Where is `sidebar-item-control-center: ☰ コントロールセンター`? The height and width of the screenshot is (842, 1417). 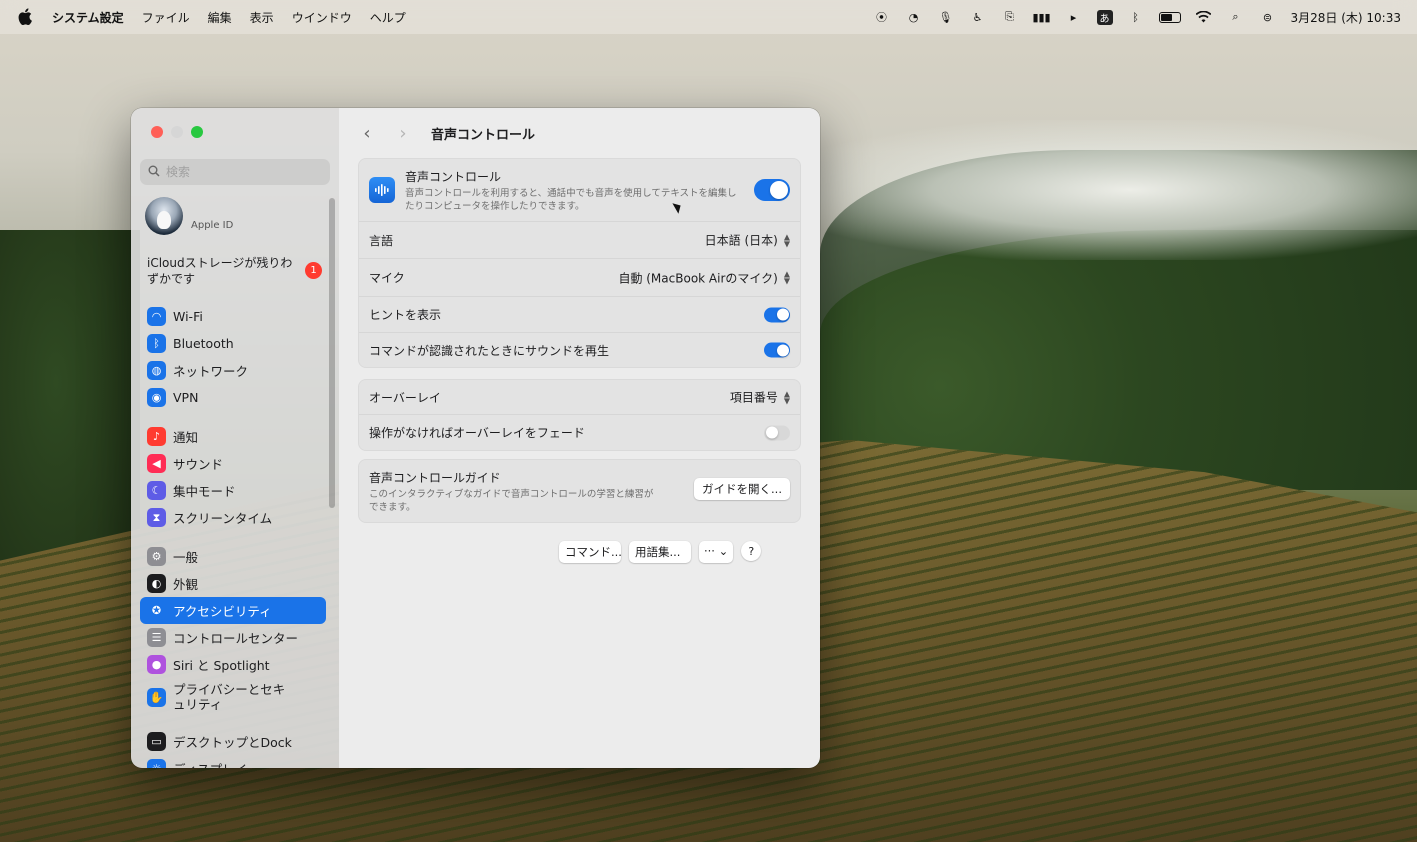
sidebar-item-control-center: ☰ コントロールセンター is located at coordinates (233, 637).